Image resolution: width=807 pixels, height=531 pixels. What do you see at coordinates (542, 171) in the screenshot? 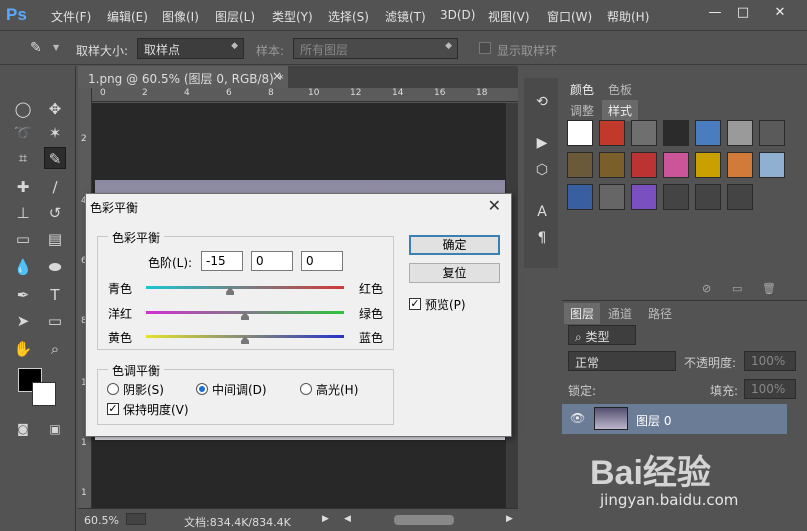
I see `3d-icon: ⬡` at bounding box center [542, 171].